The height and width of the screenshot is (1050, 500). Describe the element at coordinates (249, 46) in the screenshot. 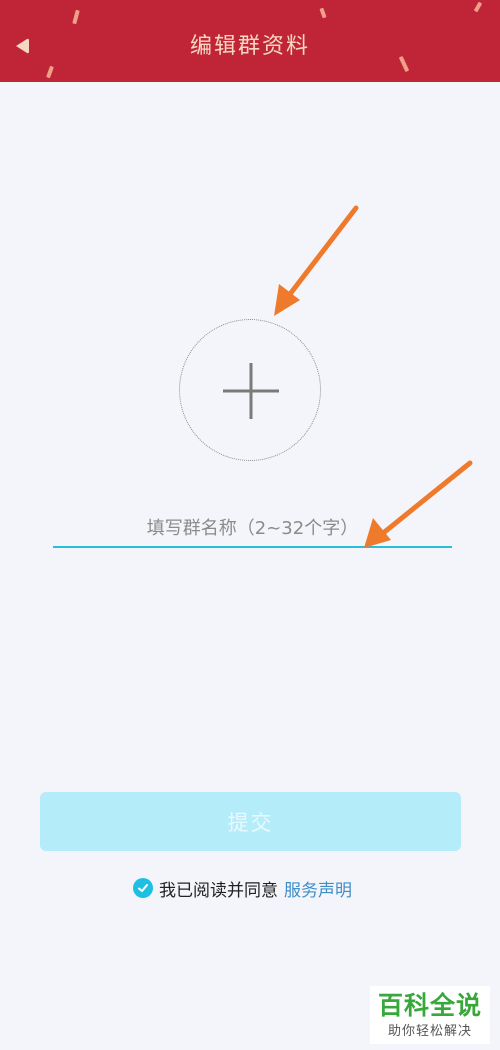

I see `page-title: 编辑群资料` at that location.